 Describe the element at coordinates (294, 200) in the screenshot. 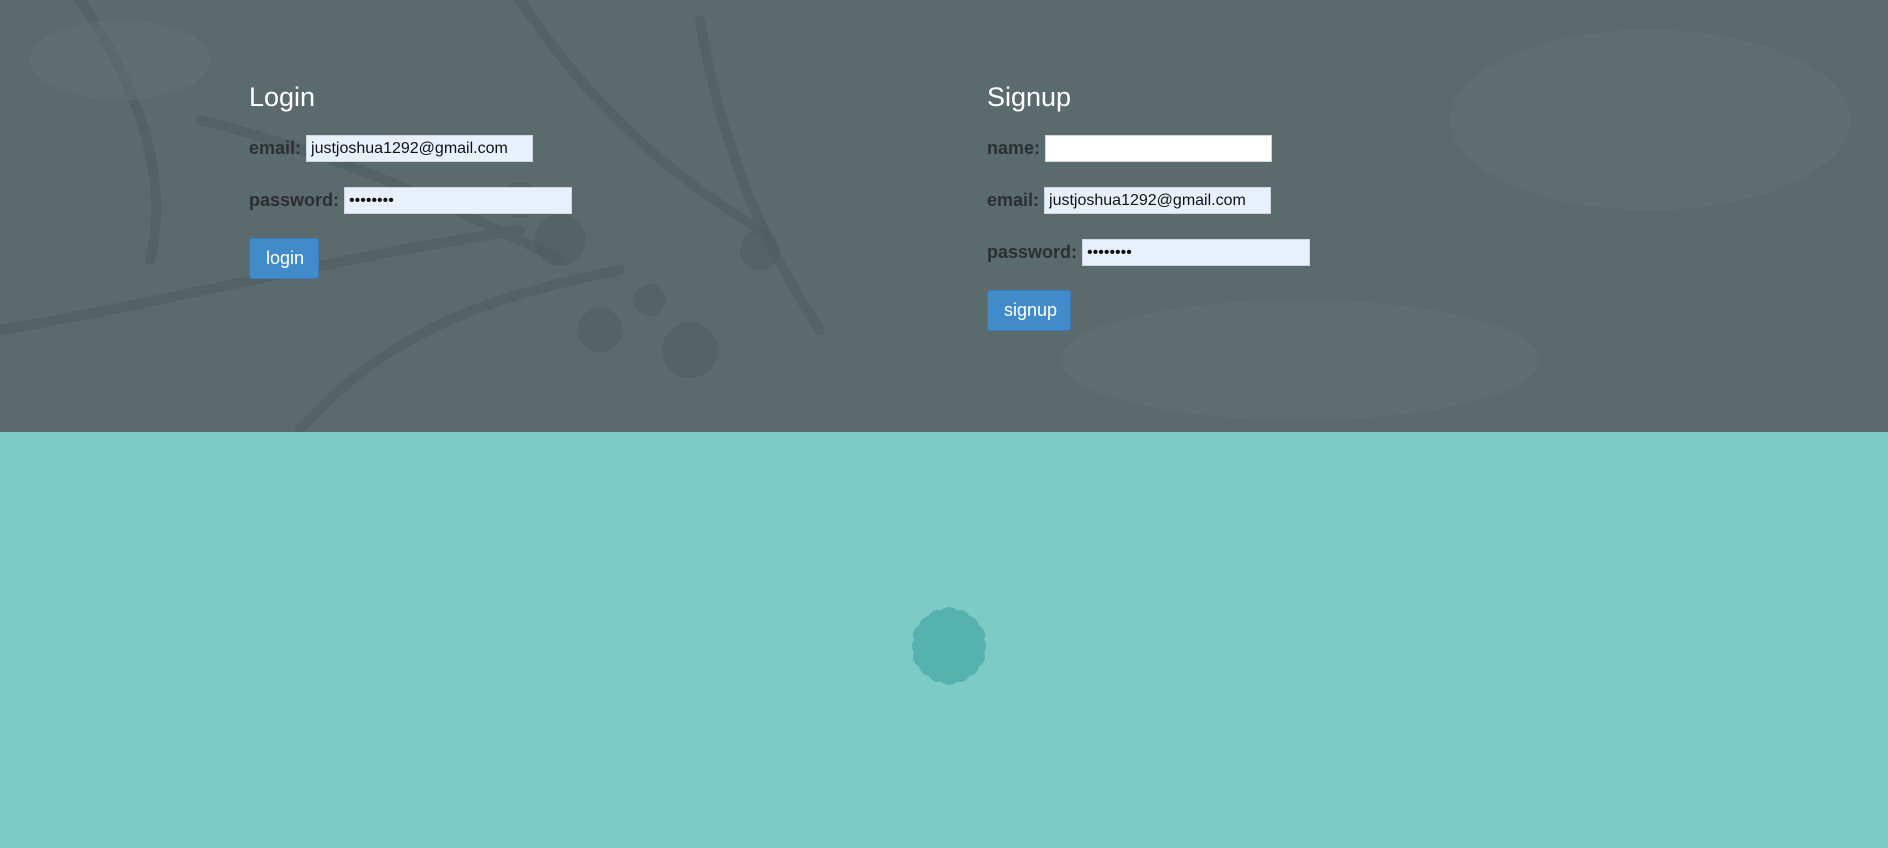

I see `login-password-label: password:` at that location.